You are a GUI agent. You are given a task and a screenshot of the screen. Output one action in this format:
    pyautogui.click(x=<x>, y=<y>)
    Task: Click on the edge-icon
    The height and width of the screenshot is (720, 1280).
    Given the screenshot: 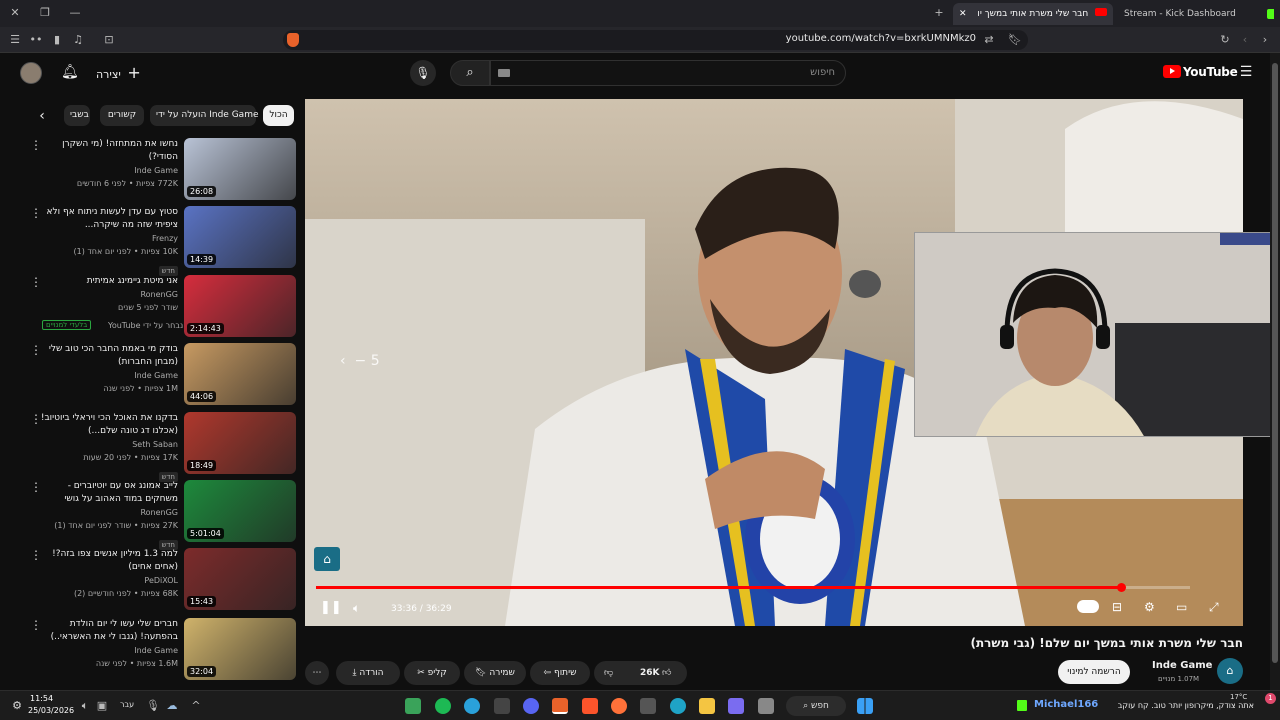 What is the action you would take?
    pyautogui.click(x=678, y=706)
    